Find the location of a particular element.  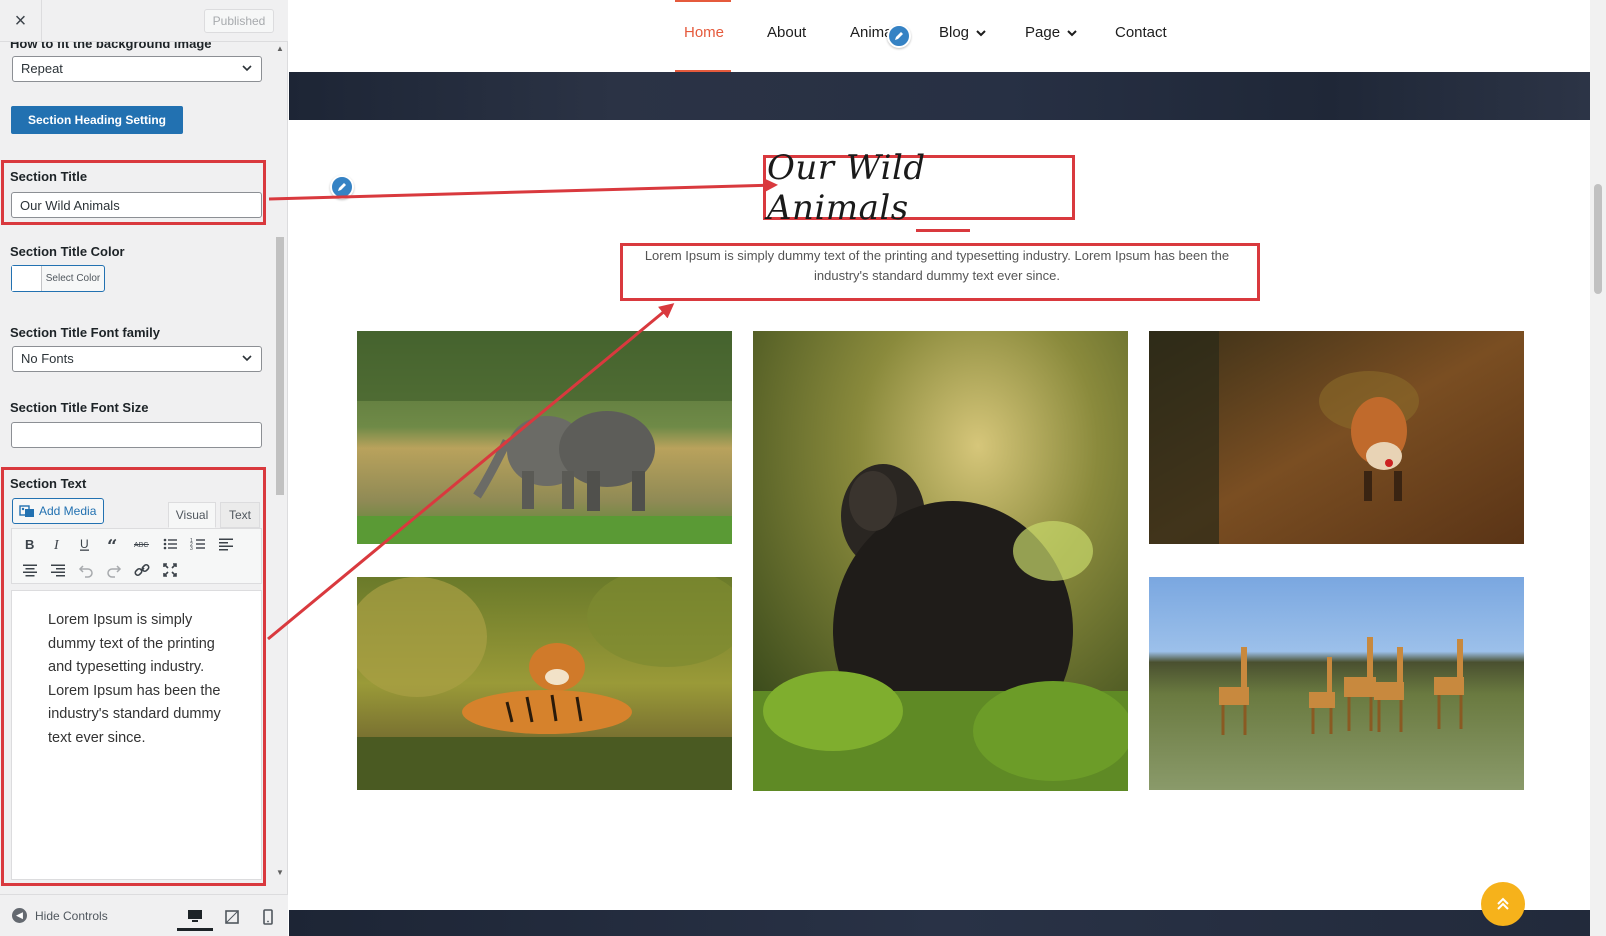

select-color-label: Select Color is located at coordinates (73, 278).